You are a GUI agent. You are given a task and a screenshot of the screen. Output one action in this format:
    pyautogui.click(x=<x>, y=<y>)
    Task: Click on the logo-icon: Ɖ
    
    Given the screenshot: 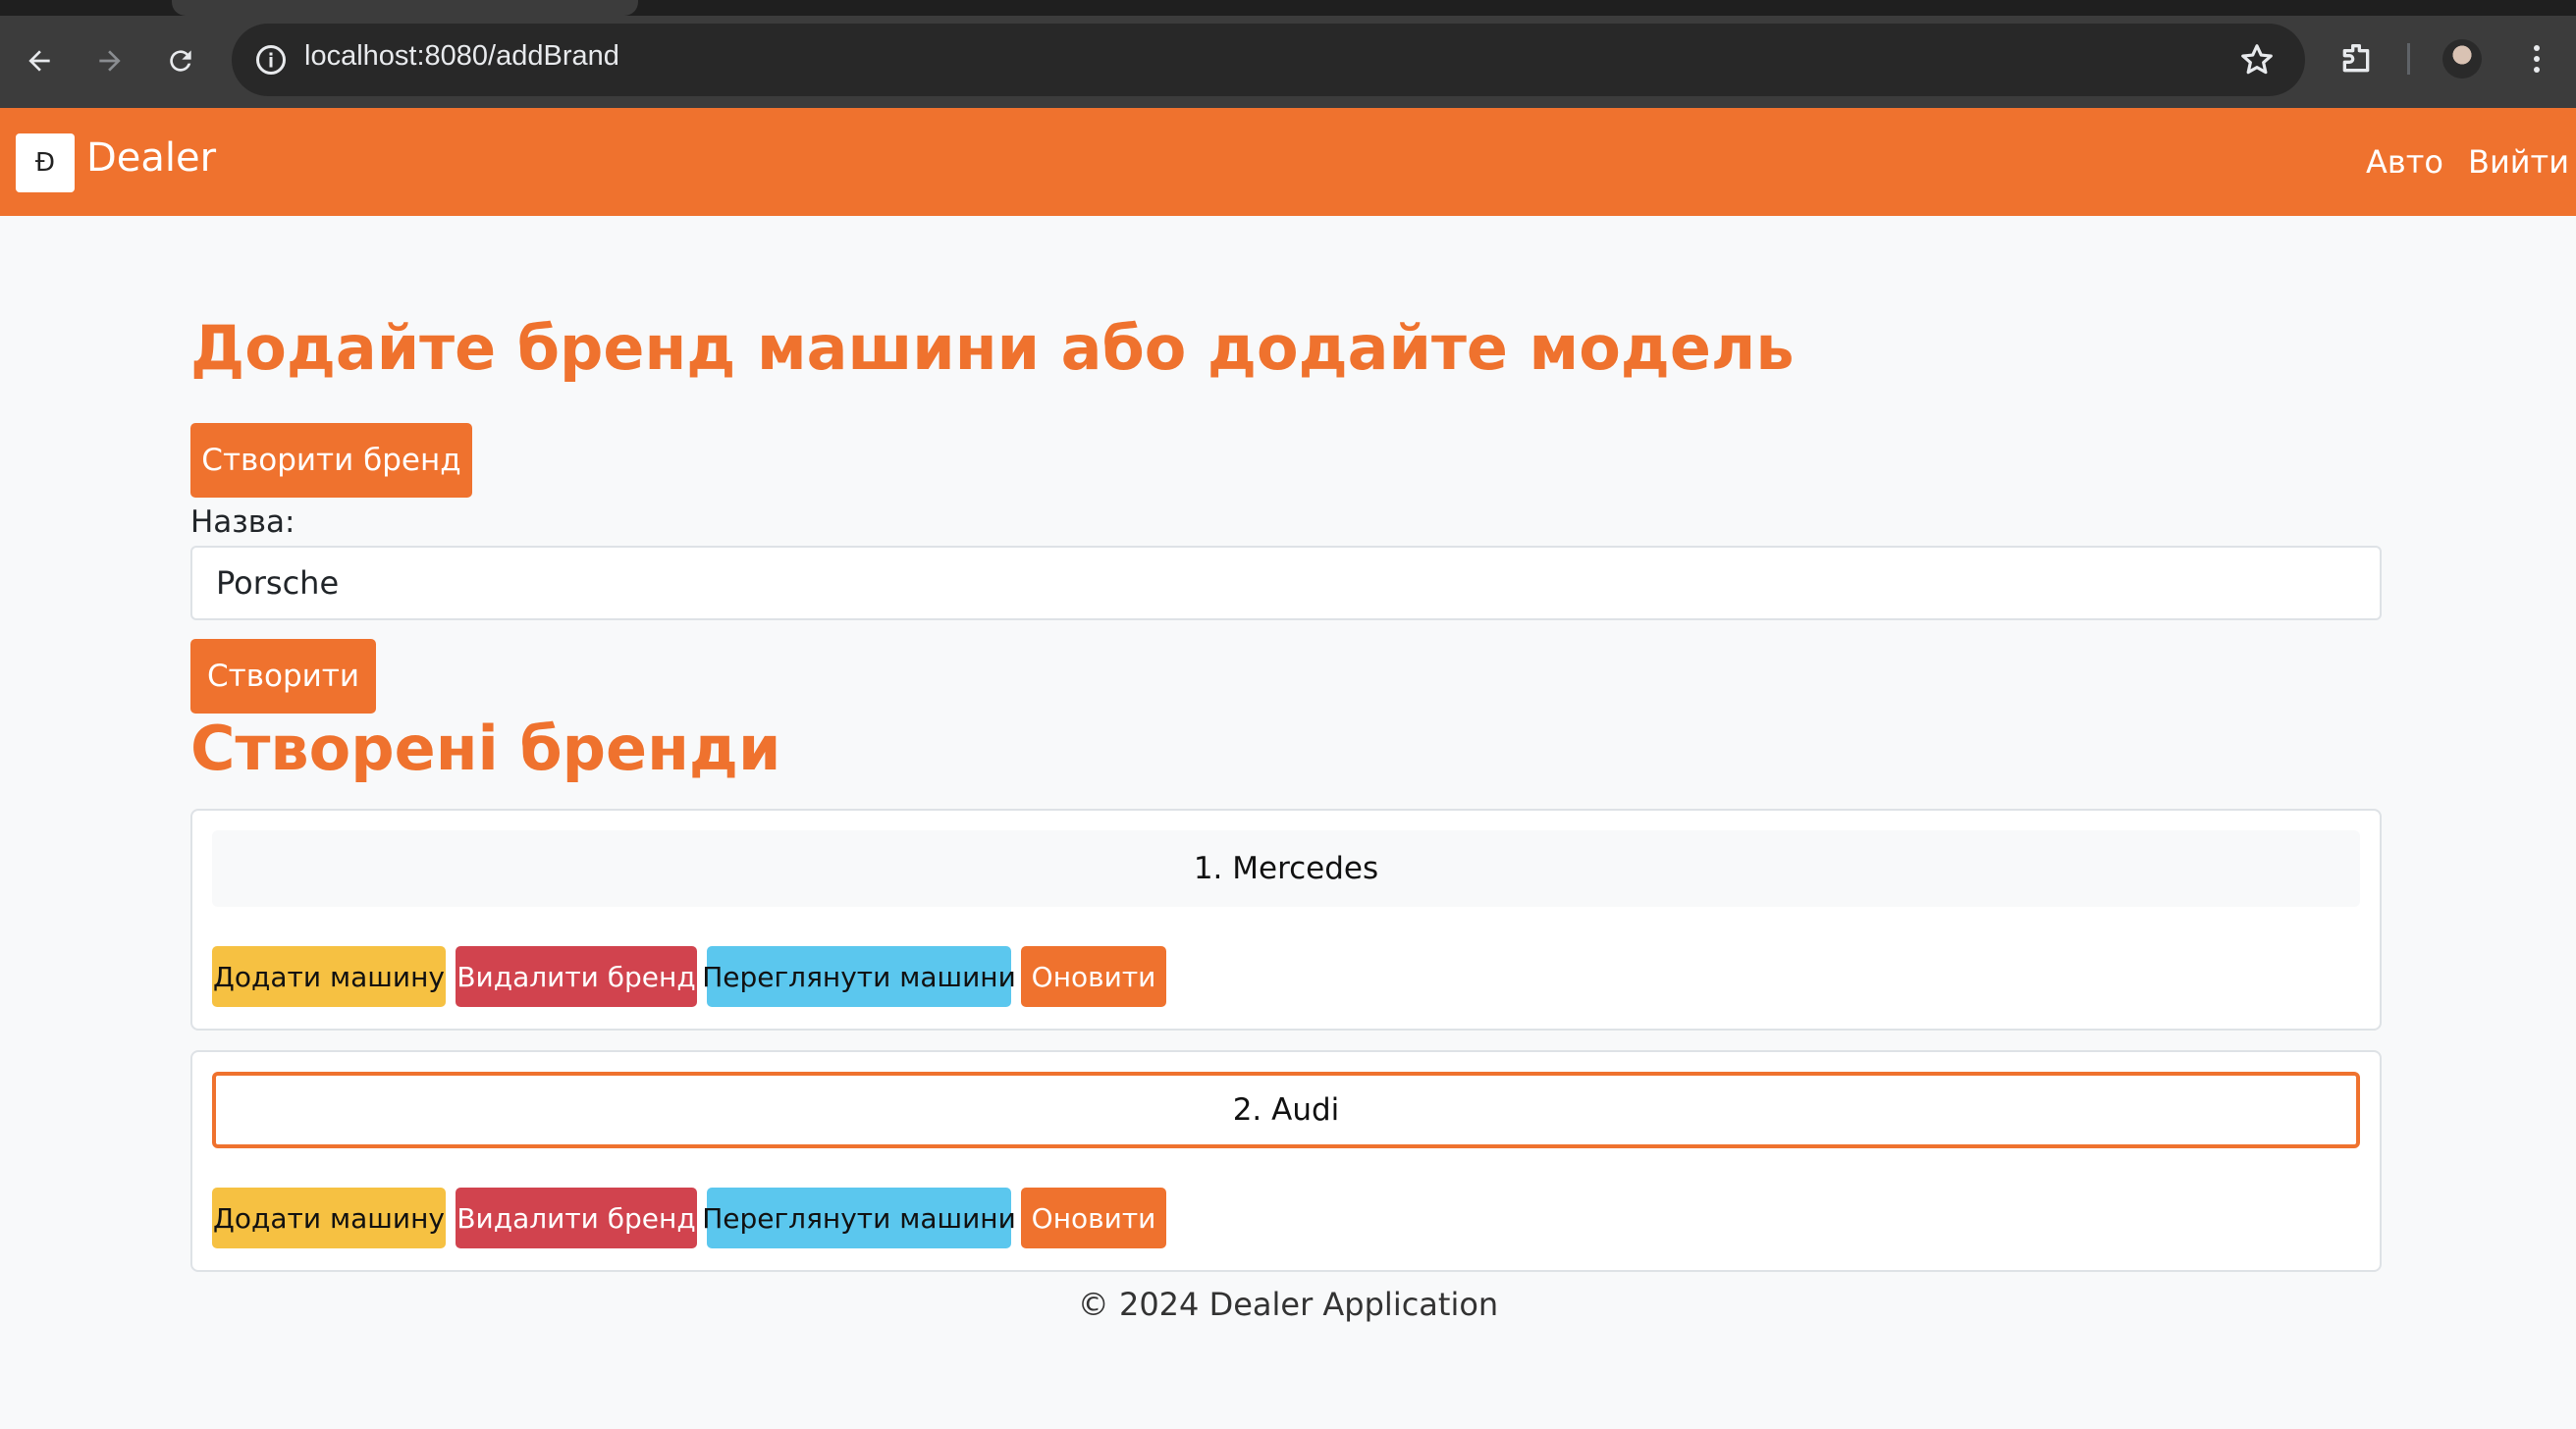 What is the action you would take?
    pyautogui.click(x=45, y=162)
    